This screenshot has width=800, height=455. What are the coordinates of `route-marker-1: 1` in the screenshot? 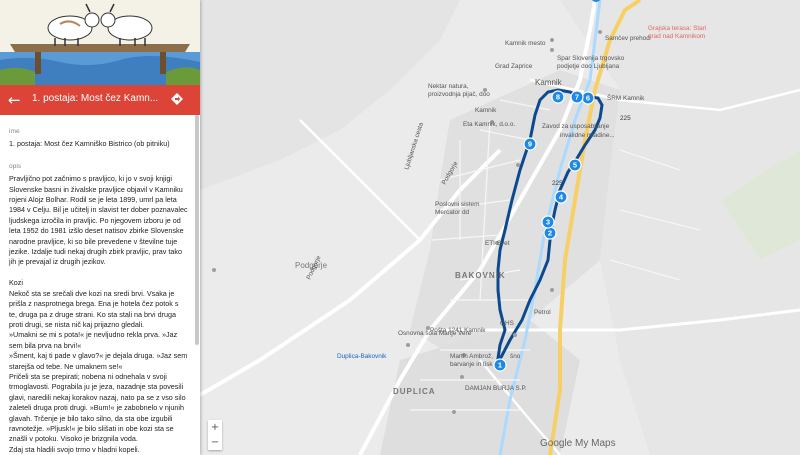 It's located at (500, 365).